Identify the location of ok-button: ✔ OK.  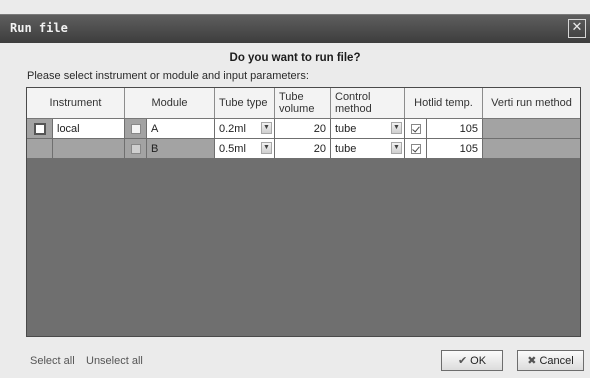
(472, 360).